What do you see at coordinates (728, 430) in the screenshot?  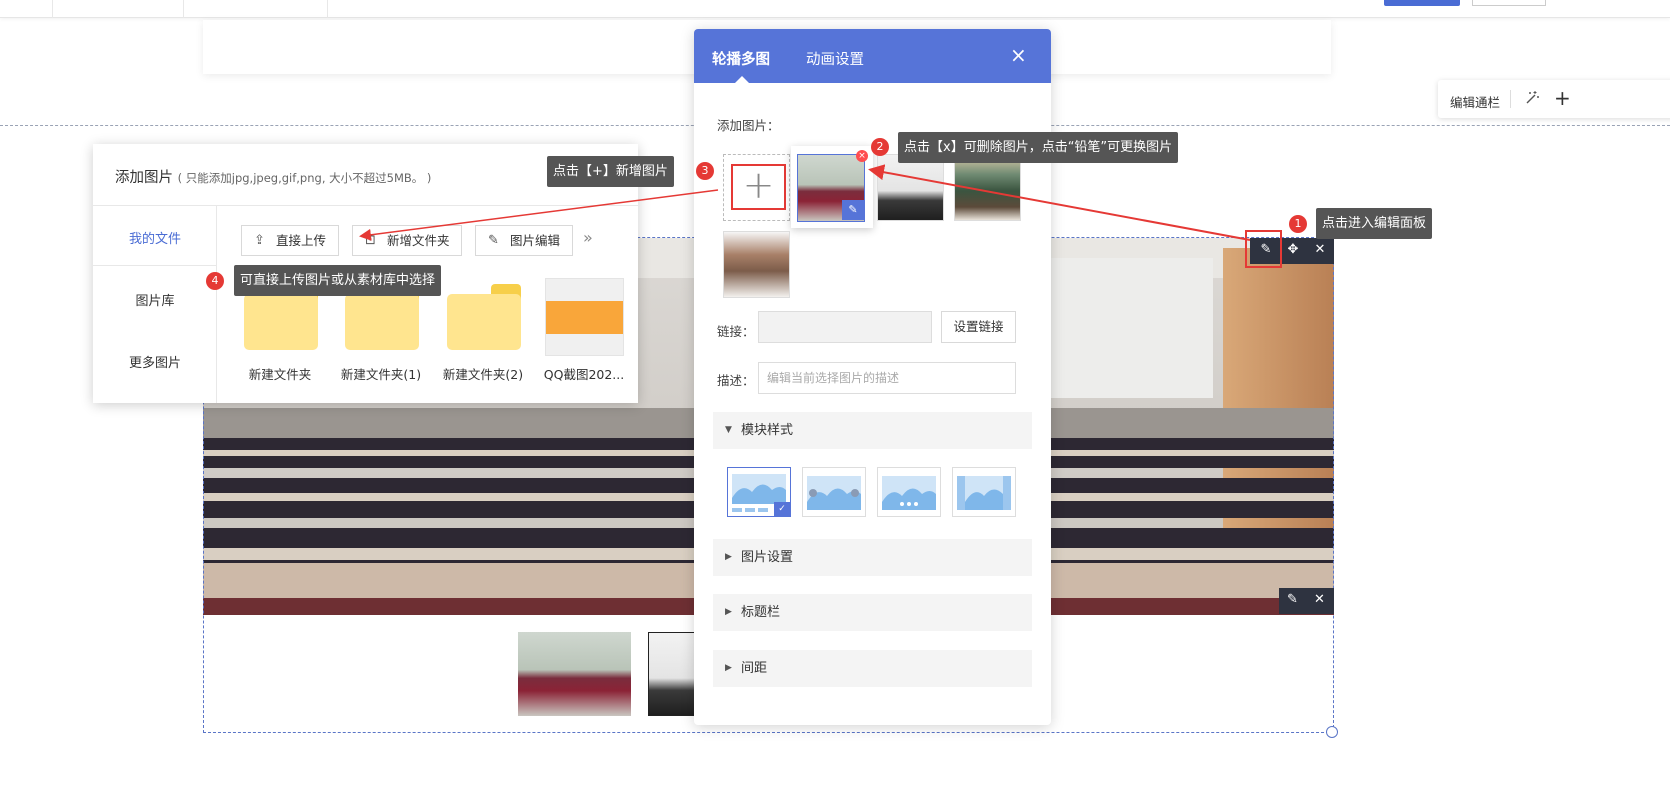 I see `caret-down-icon: ▼` at bounding box center [728, 430].